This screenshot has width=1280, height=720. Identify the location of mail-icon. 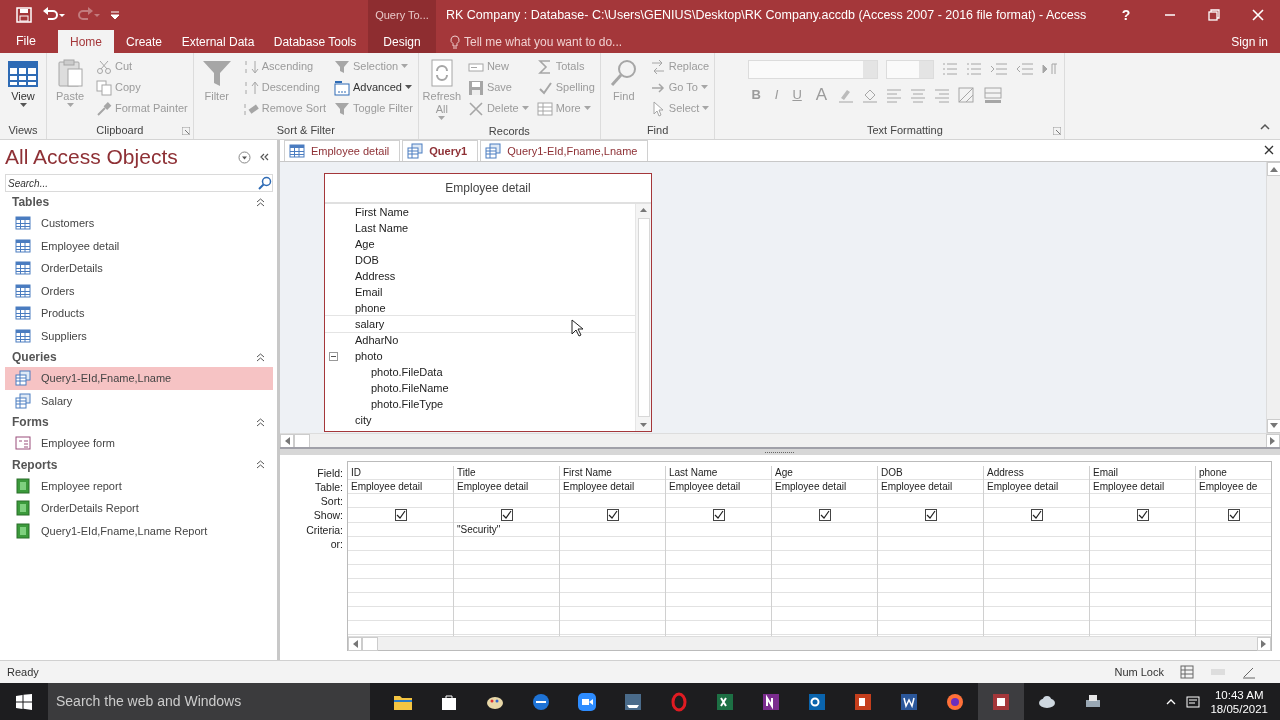
(817, 701).